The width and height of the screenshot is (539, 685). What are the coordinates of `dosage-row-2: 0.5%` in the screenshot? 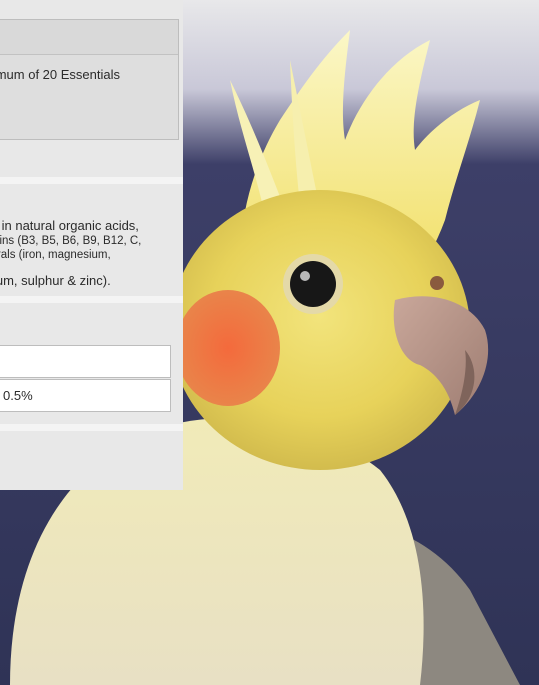 It's located at (85, 395).